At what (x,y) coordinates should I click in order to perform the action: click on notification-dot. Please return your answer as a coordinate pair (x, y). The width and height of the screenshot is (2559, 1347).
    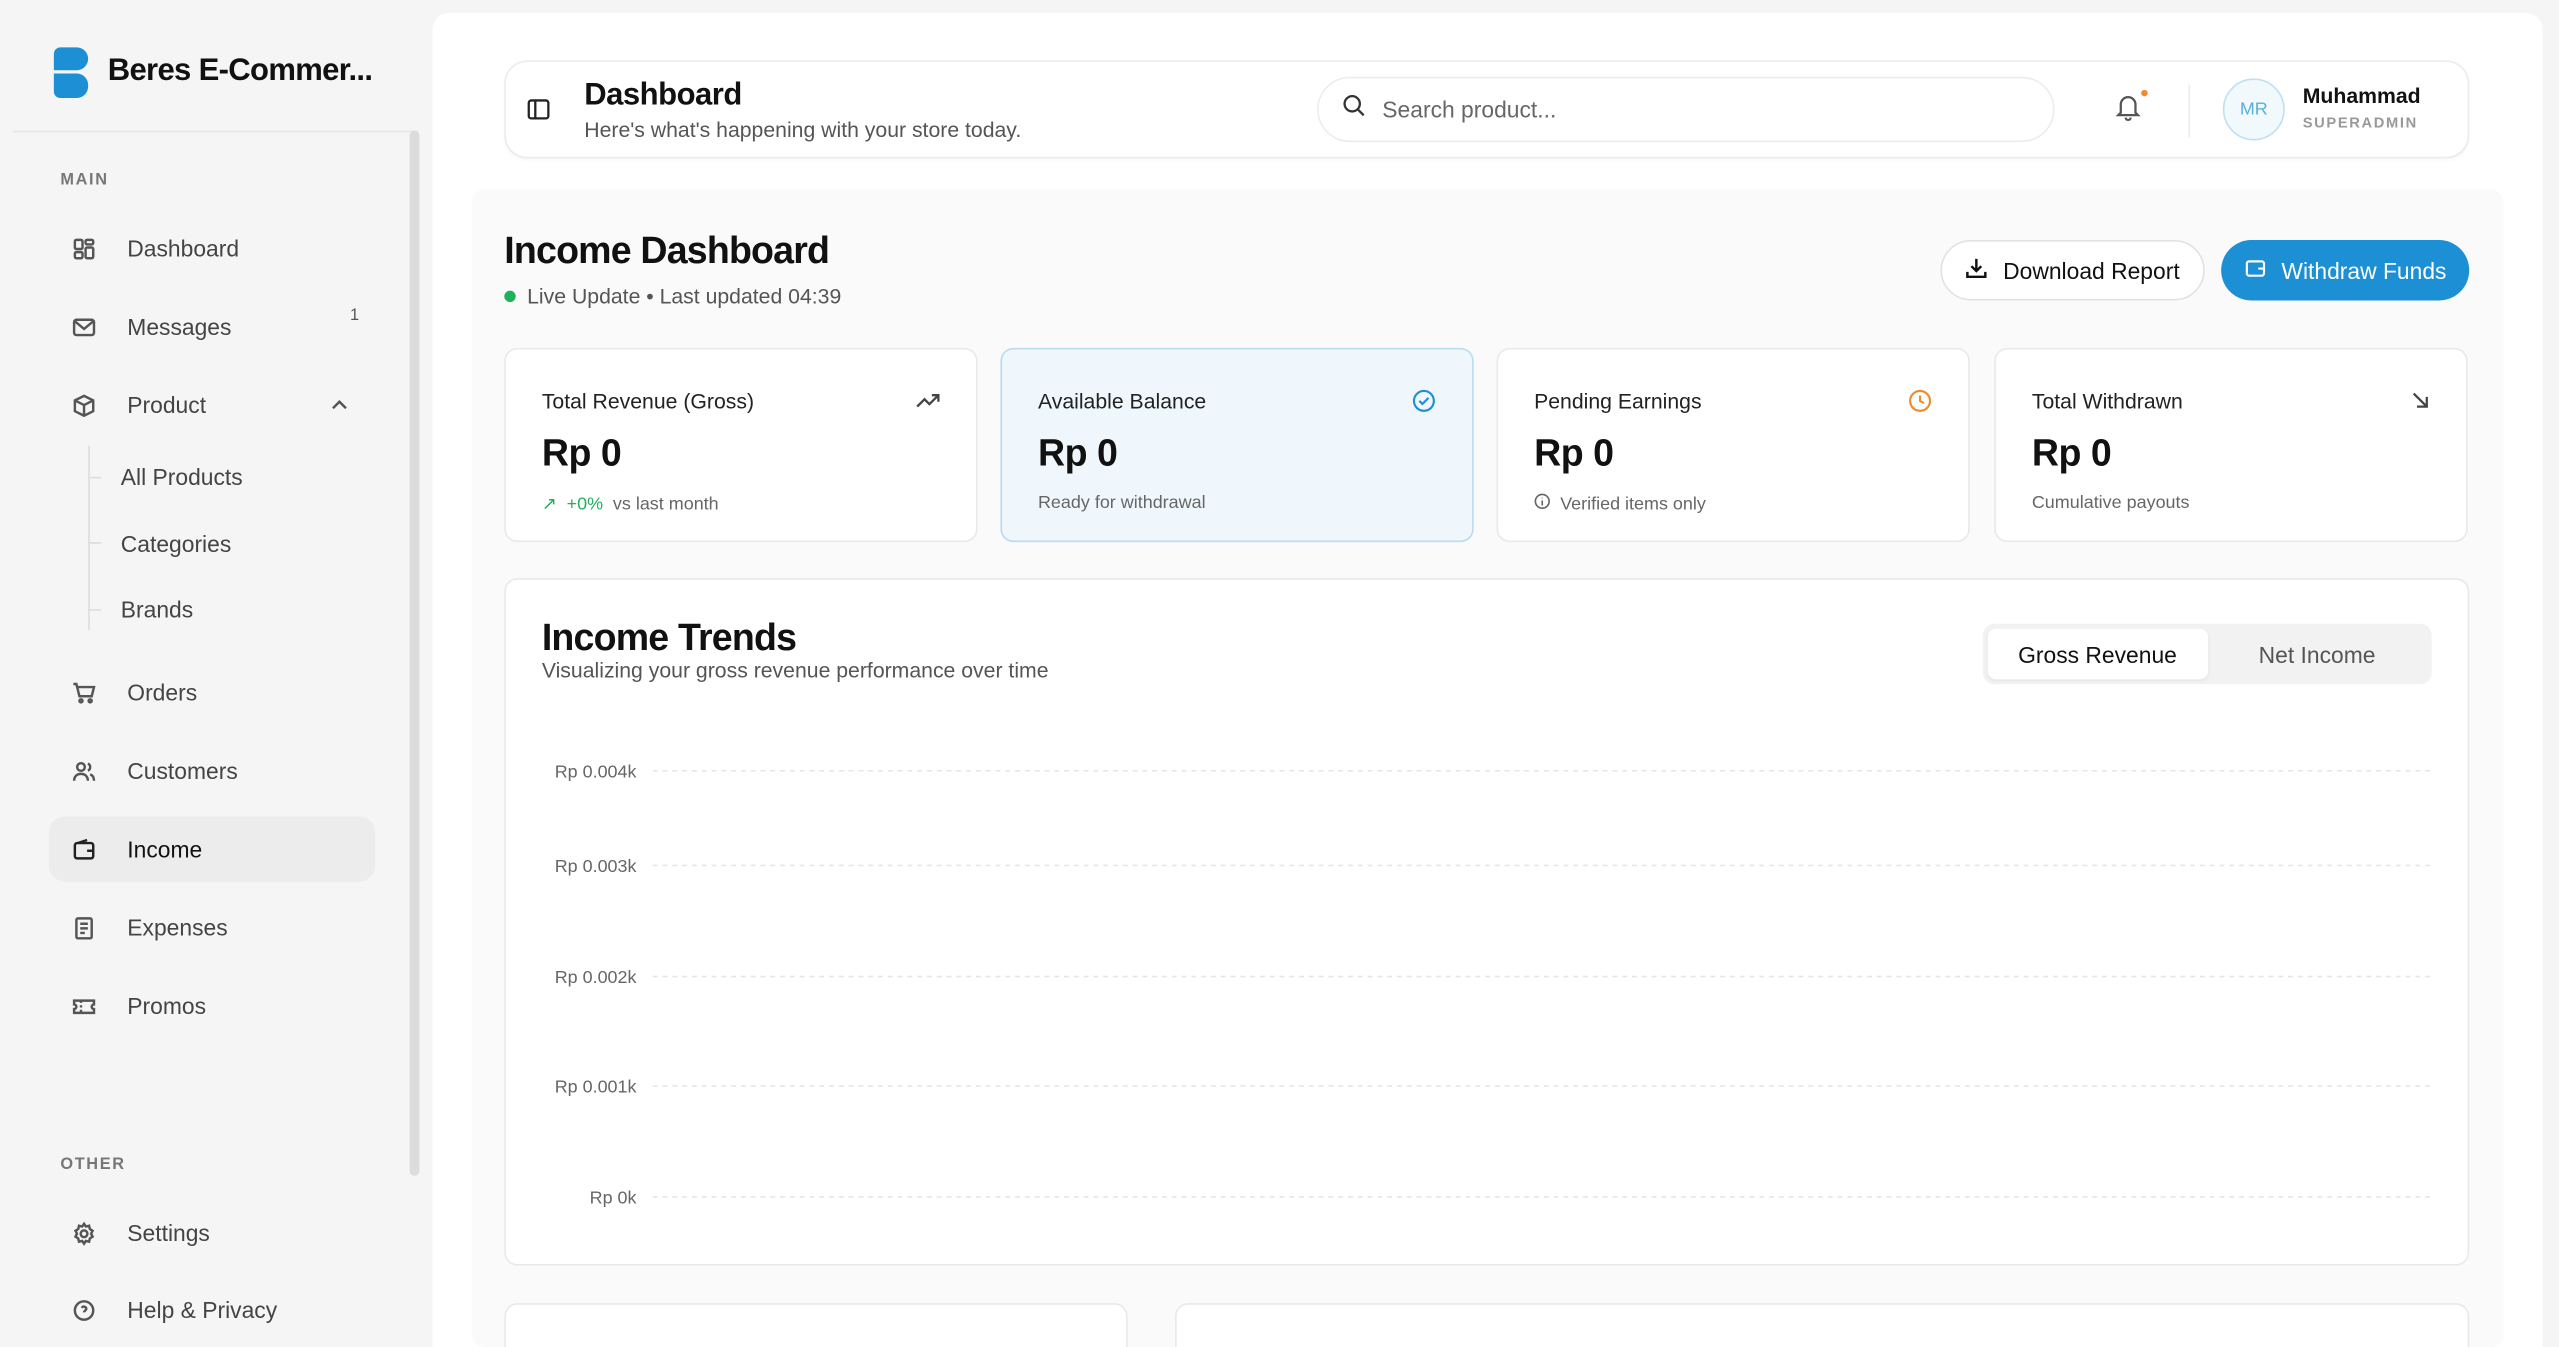
    Looking at the image, I should click on (2144, 93).